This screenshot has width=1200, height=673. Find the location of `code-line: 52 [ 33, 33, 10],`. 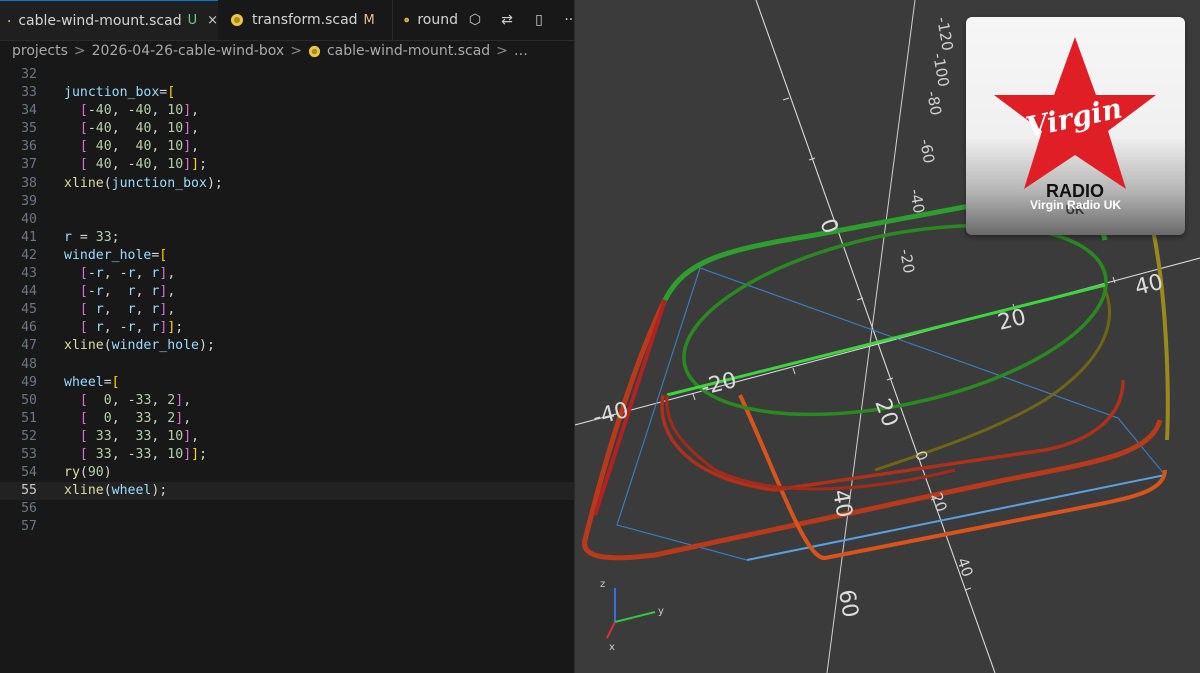

code-line: 52 [ 33, 33, 10], is located at coordinates (287, 437).